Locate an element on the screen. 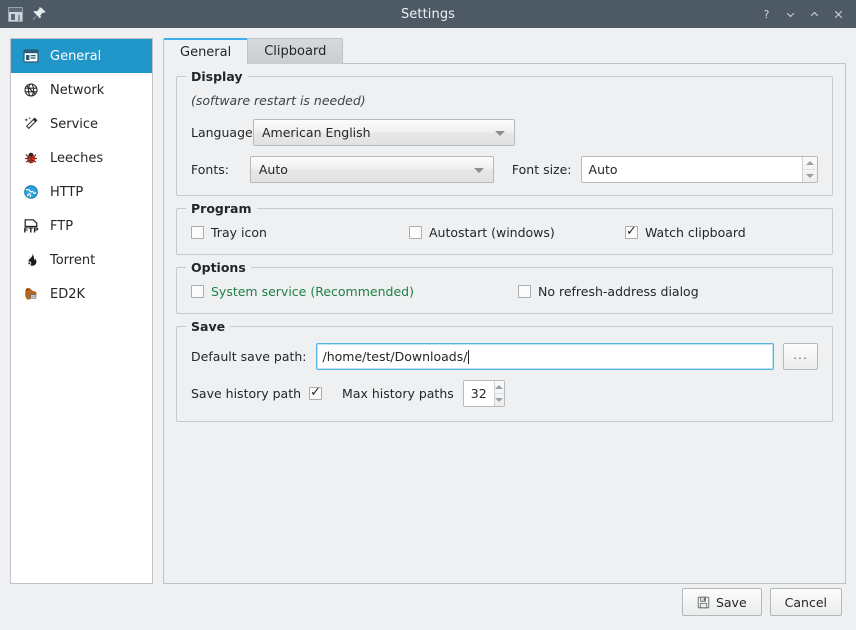 The height and width of the screenshot is (630, 856). tab-clipboard: Clipboard is located at coordinates (295, 51).